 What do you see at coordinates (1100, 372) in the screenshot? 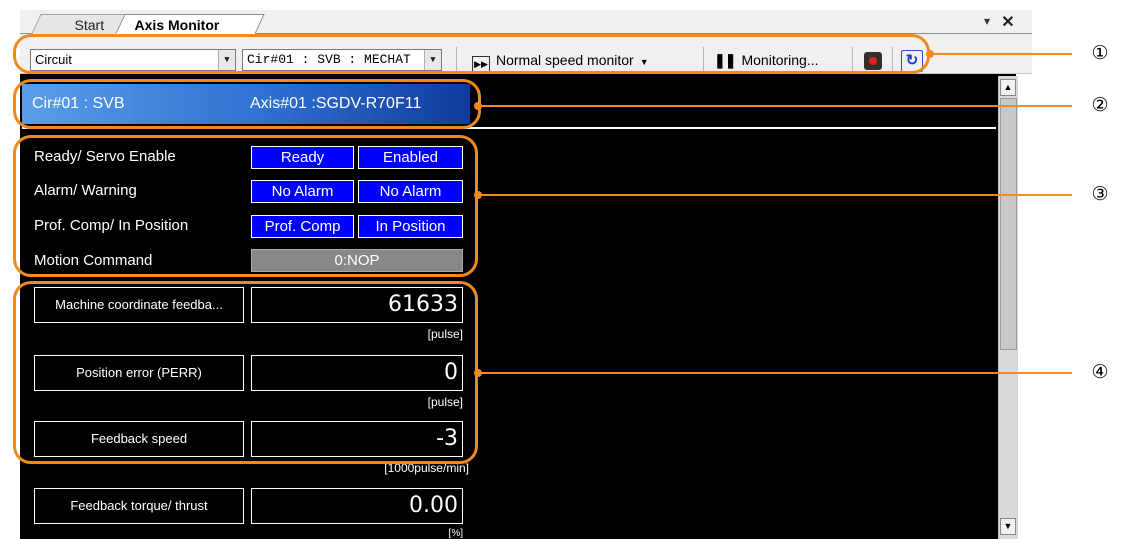
I see `callout-number-4: ④` at bounding box center [1100, 372].